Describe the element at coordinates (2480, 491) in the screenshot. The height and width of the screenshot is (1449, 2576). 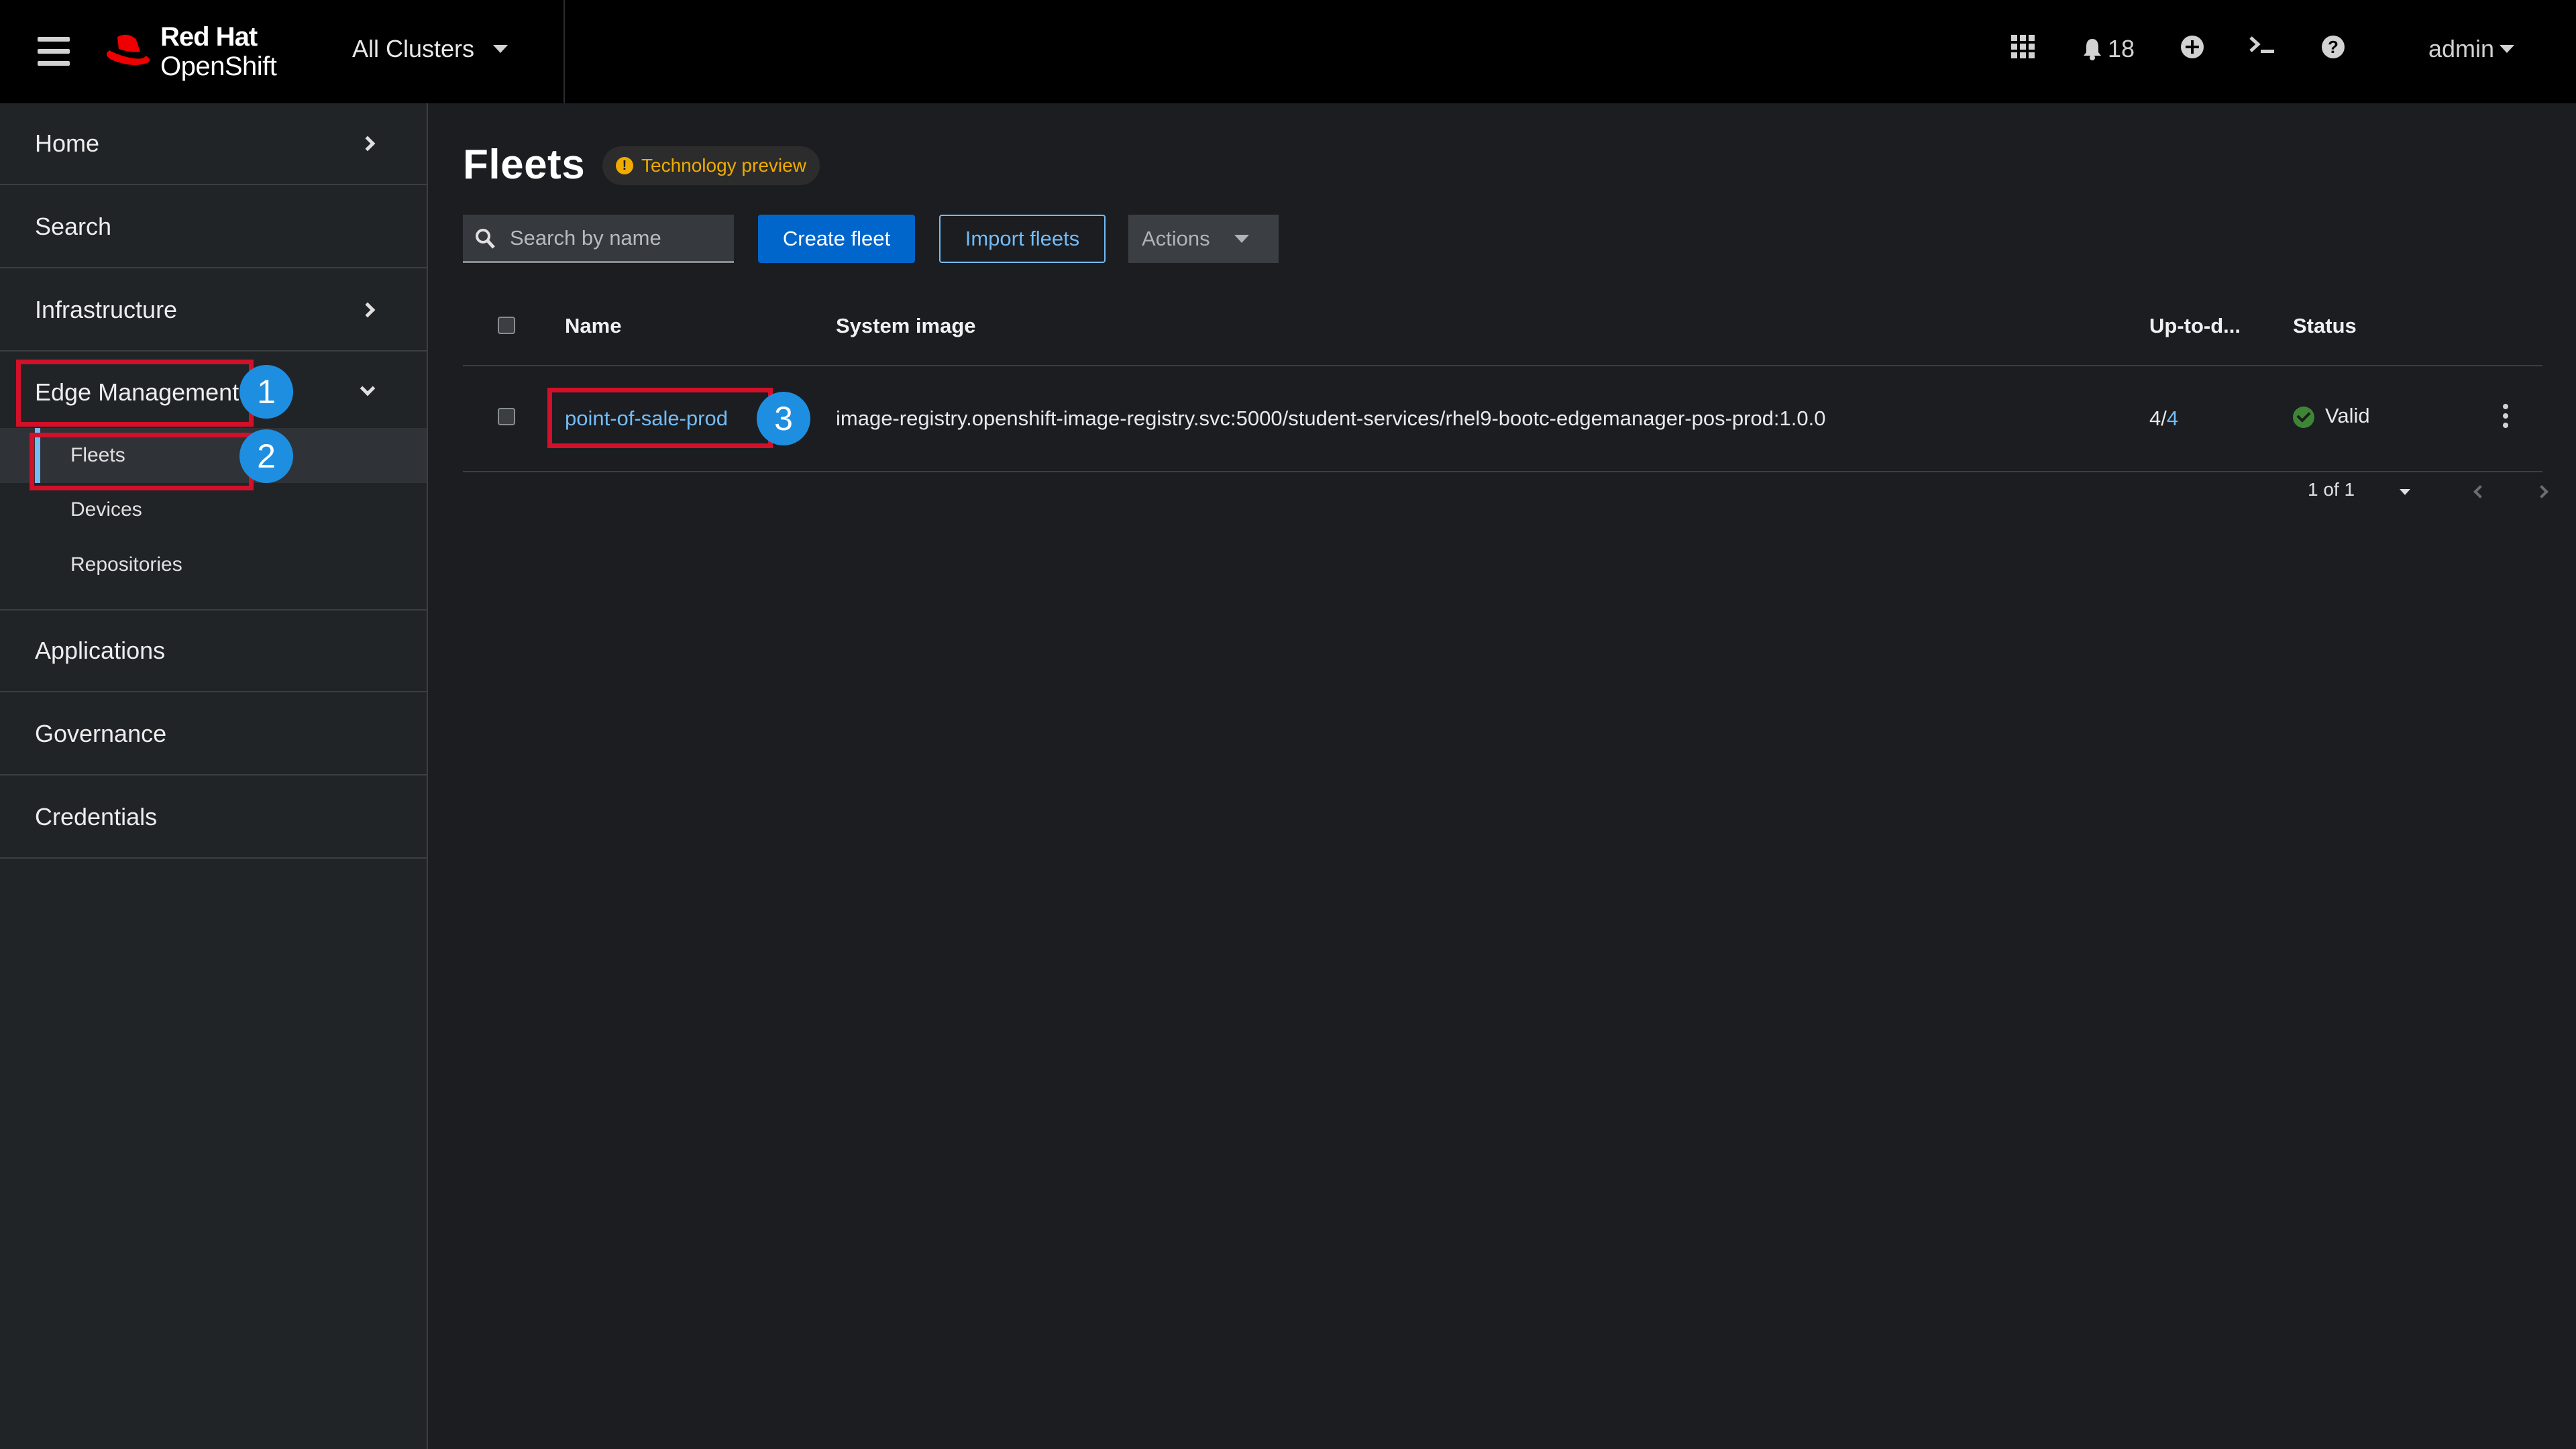
I see `previous-page-icon` at that location.